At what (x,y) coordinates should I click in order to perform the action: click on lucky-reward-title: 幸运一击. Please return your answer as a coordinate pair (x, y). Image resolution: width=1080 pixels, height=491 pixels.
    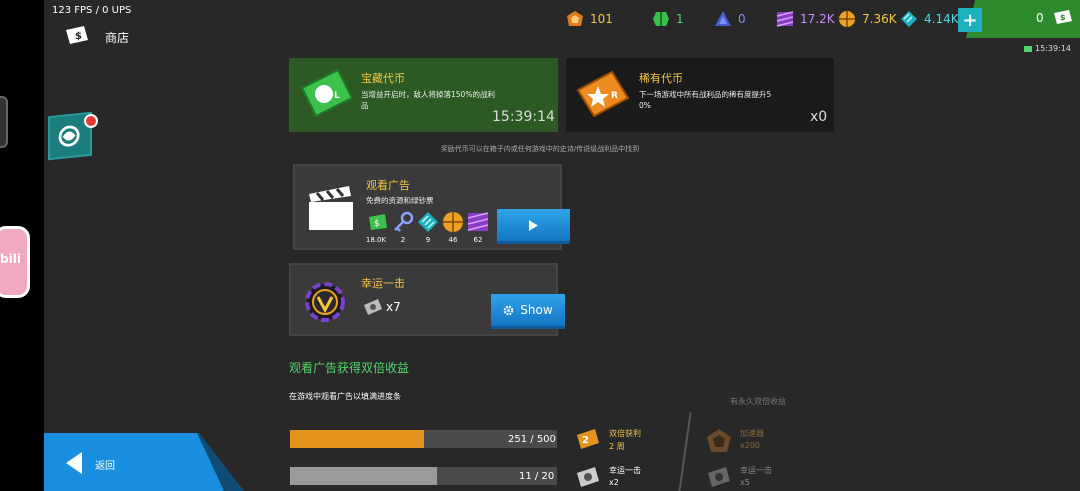
    Looking at the image, I should click on (625, 470).